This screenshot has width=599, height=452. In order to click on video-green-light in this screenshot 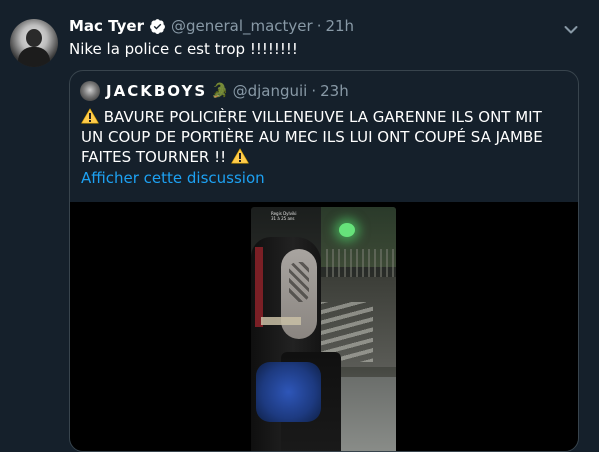, I will do `click(347, 230)`.